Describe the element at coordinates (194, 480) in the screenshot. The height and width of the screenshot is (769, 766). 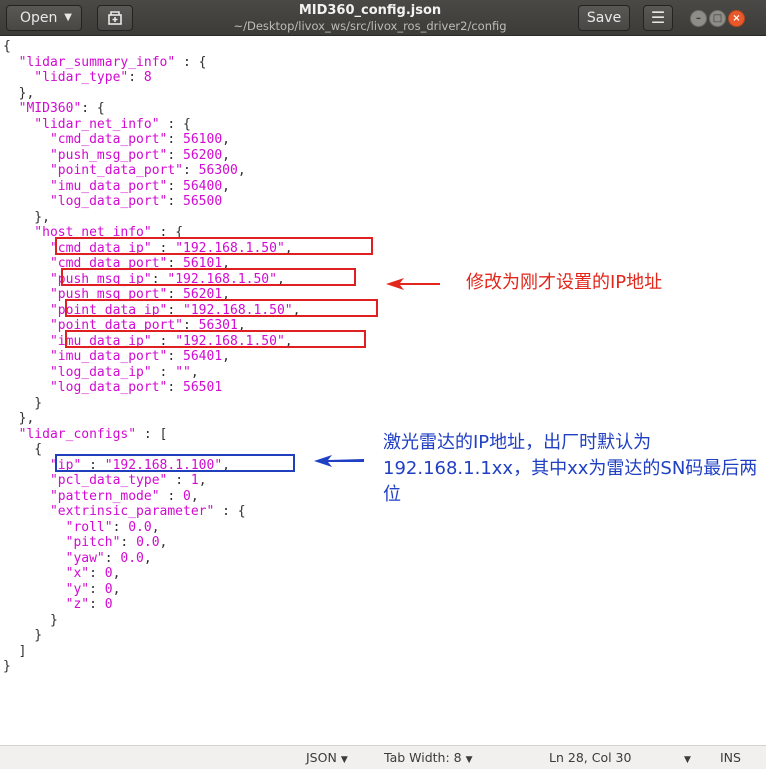
I see `code-token: 1` at that location.